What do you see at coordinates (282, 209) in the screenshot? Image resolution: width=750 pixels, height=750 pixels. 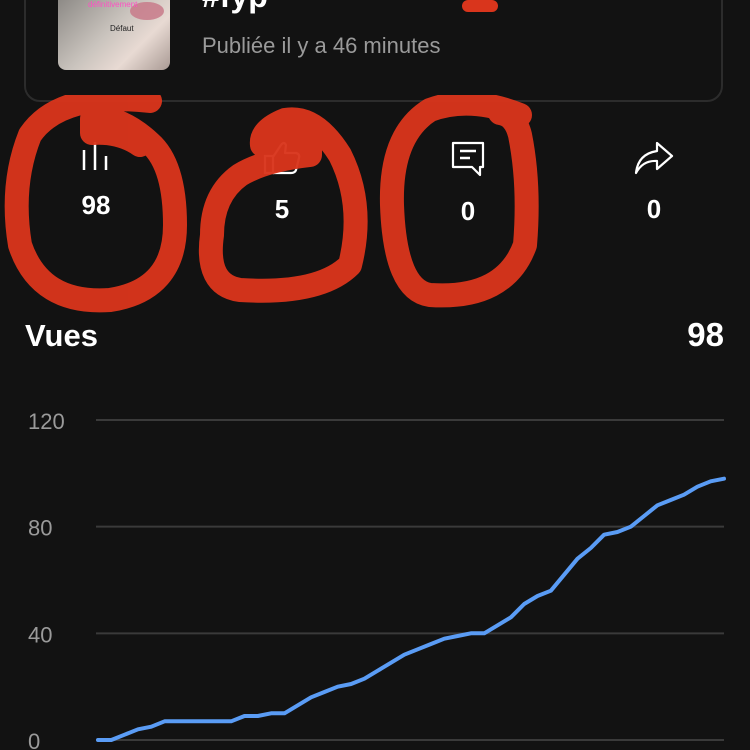 I see `likes-count: 5` at bounding box center [282, 209].